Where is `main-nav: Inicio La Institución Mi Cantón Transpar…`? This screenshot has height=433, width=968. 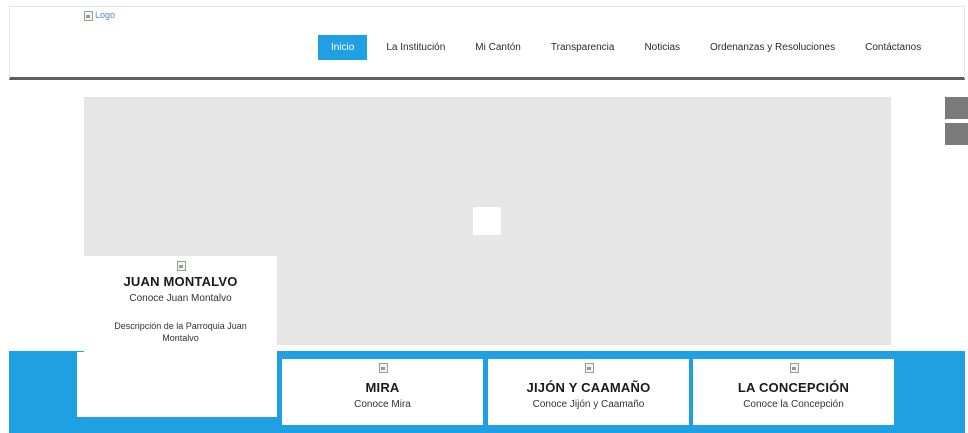
main-nav: Inicio La Institución Mi Cantón Transpar… is located at coordinates (627, 47).